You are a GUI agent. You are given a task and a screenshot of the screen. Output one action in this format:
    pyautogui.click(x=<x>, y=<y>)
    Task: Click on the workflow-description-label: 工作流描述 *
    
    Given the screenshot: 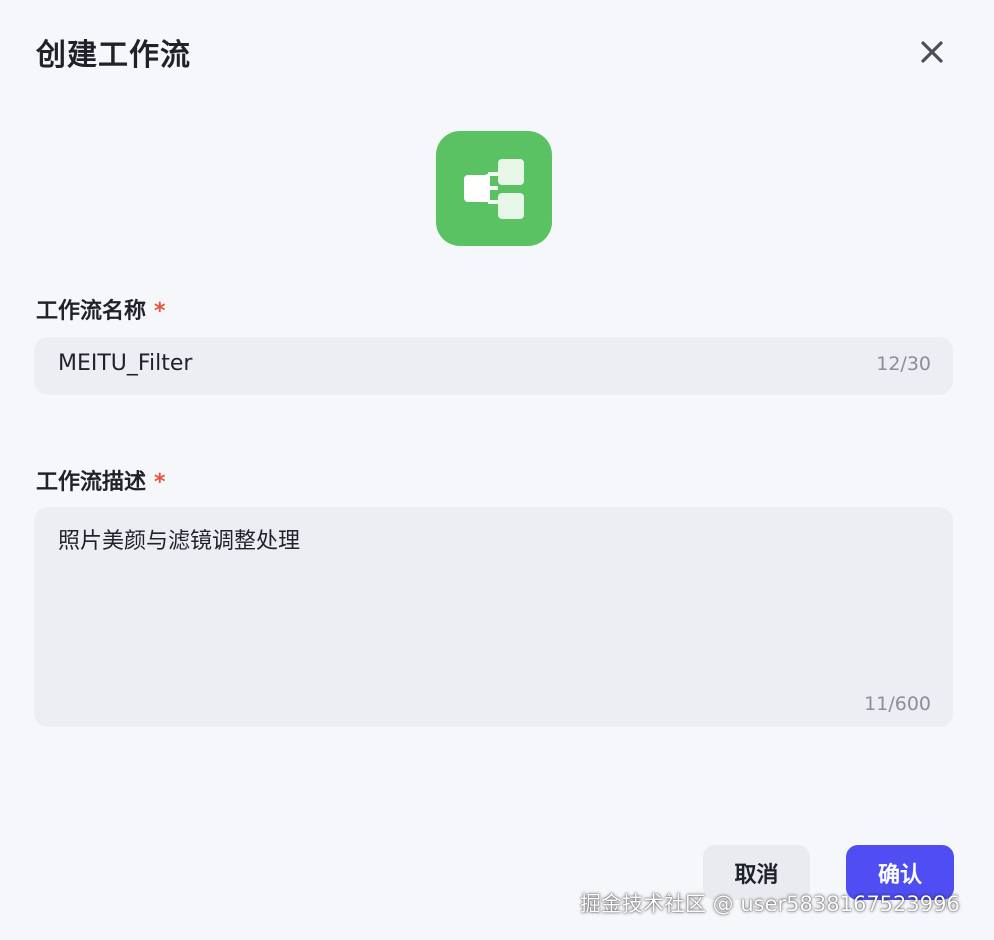 What is the action you would take?
    pyautogui.click(x=101, y=480)
    